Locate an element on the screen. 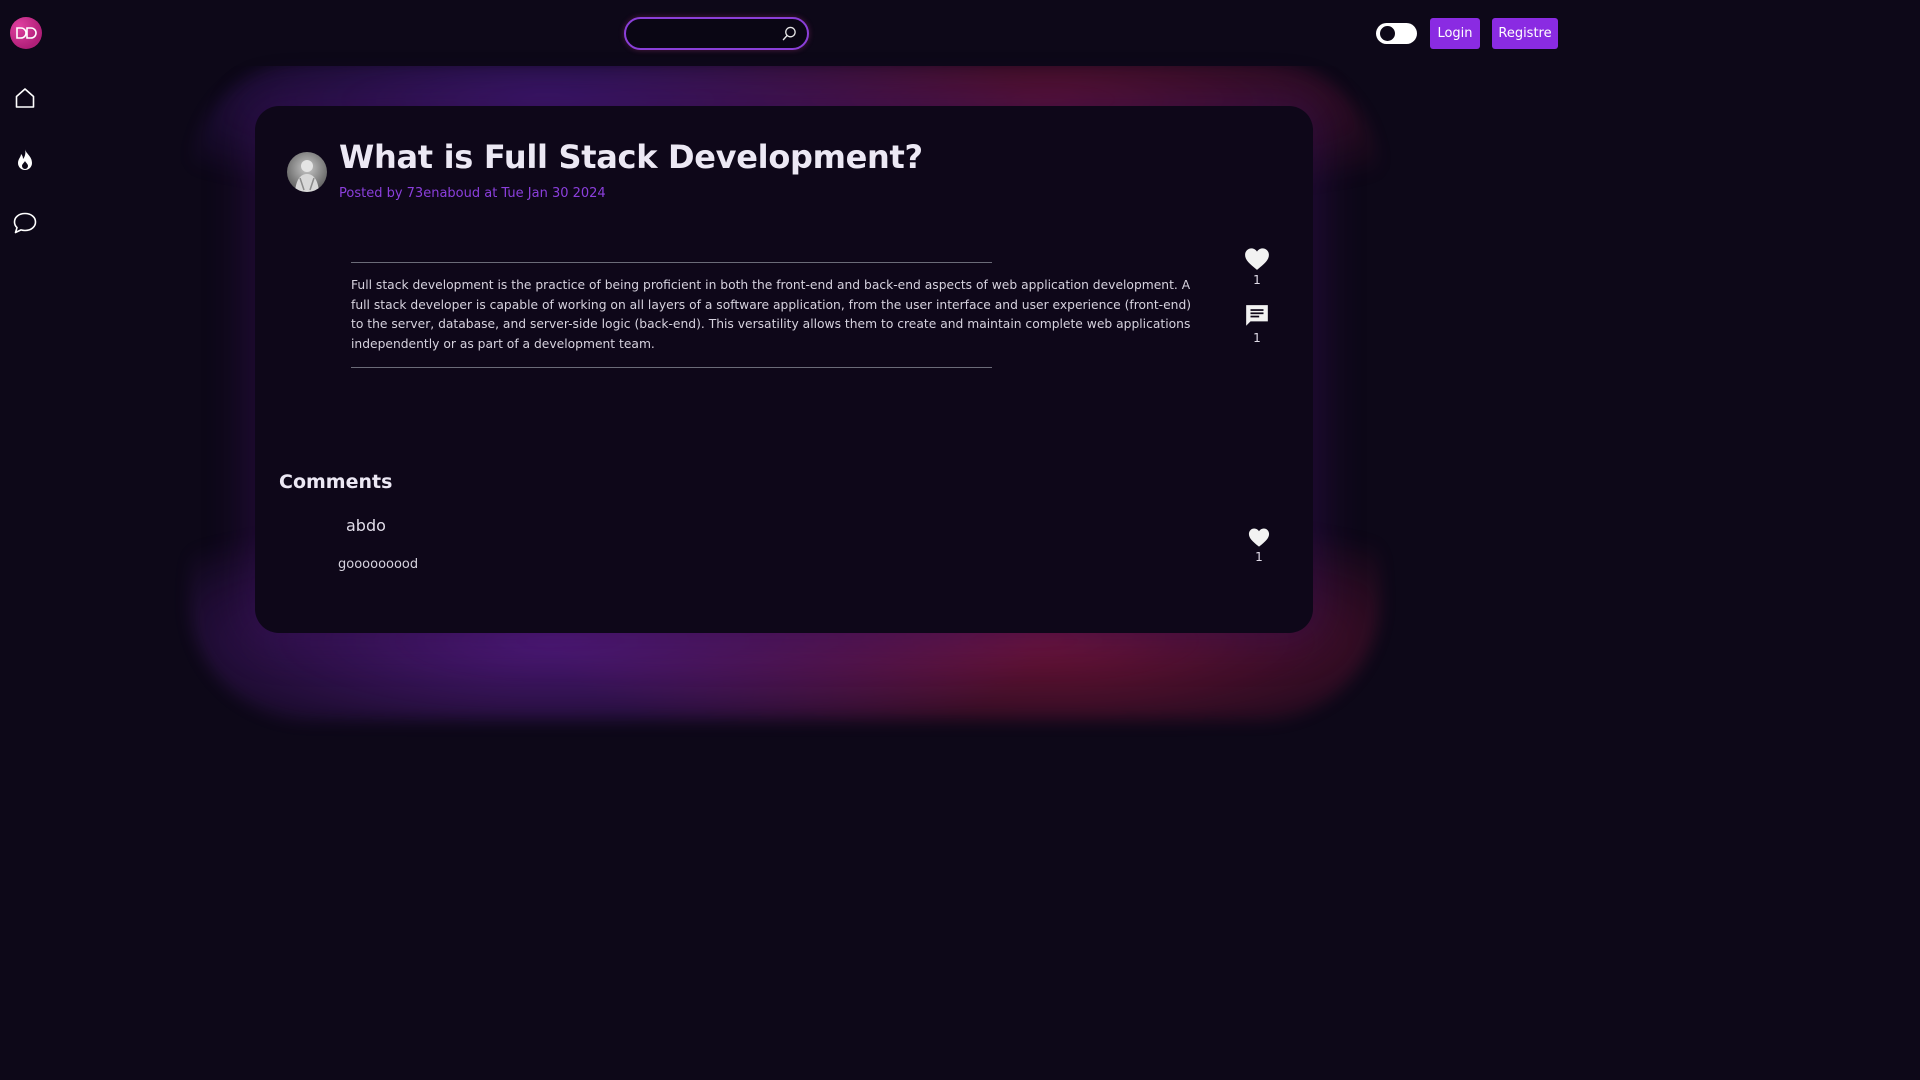 This screenshot has width=1920, height=1080. logo-mark-icon is located at coordinates (26, 33).